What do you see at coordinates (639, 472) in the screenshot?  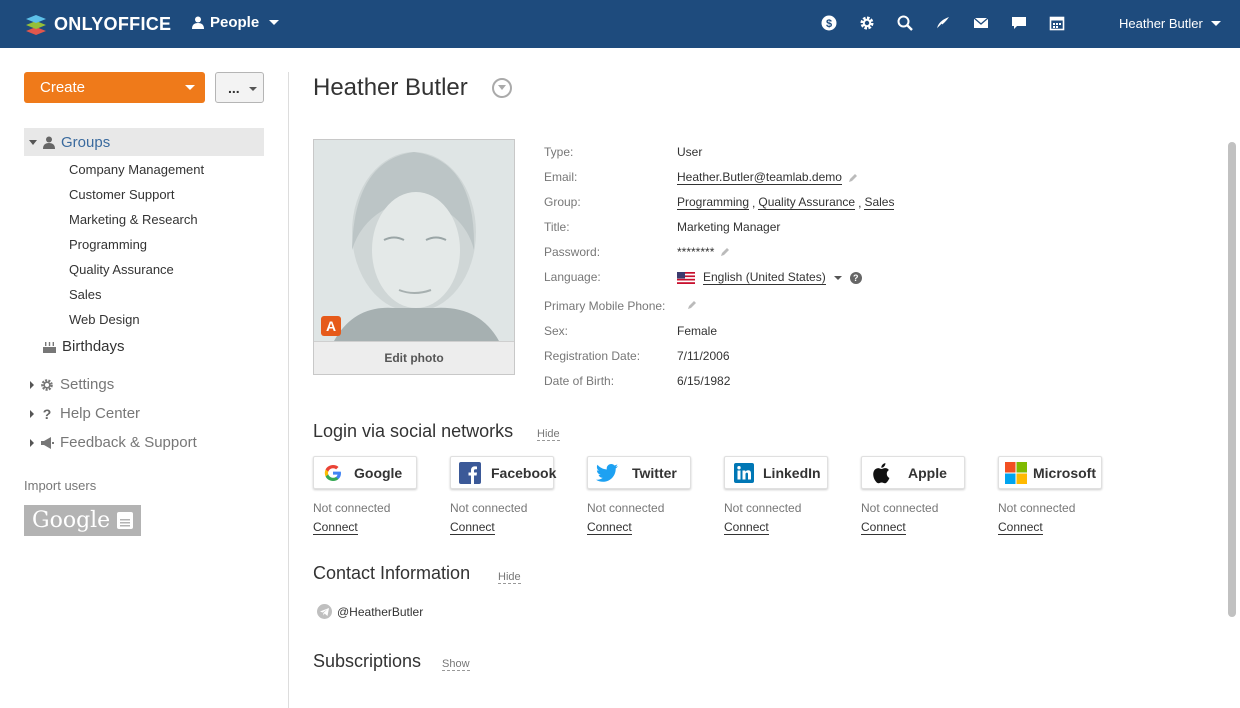 I see `twitter-login-button: Twitter` at bounding box center [639, 472].